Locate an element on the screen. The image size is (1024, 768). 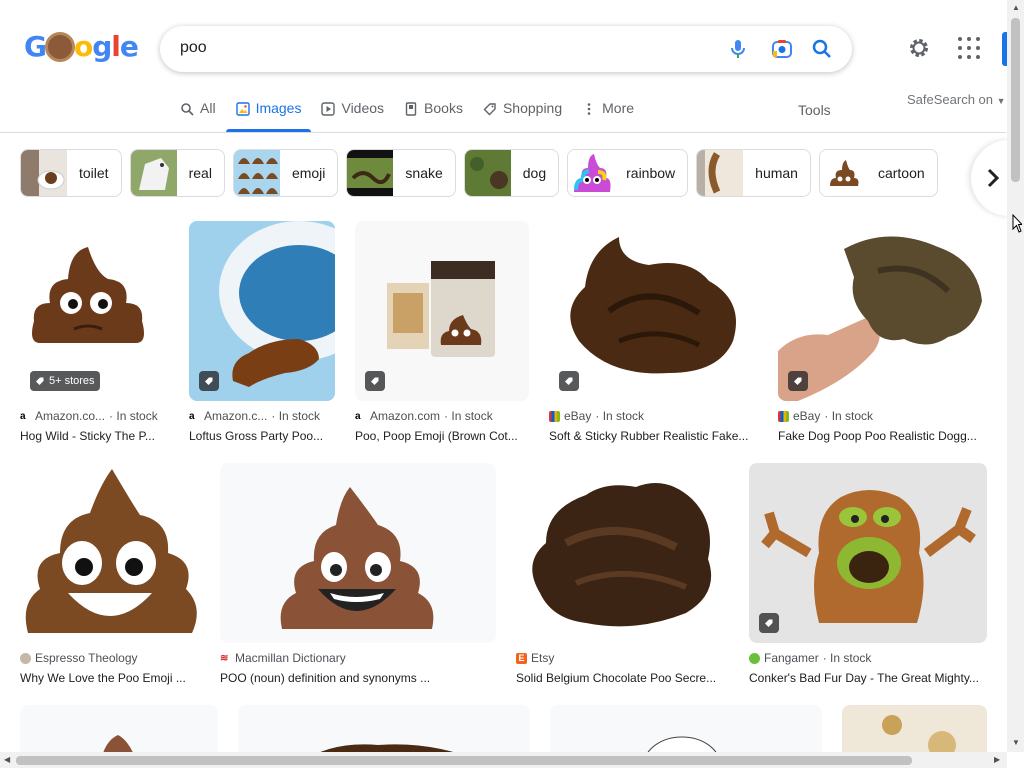
book-icon is located at coordinates (411, 109).